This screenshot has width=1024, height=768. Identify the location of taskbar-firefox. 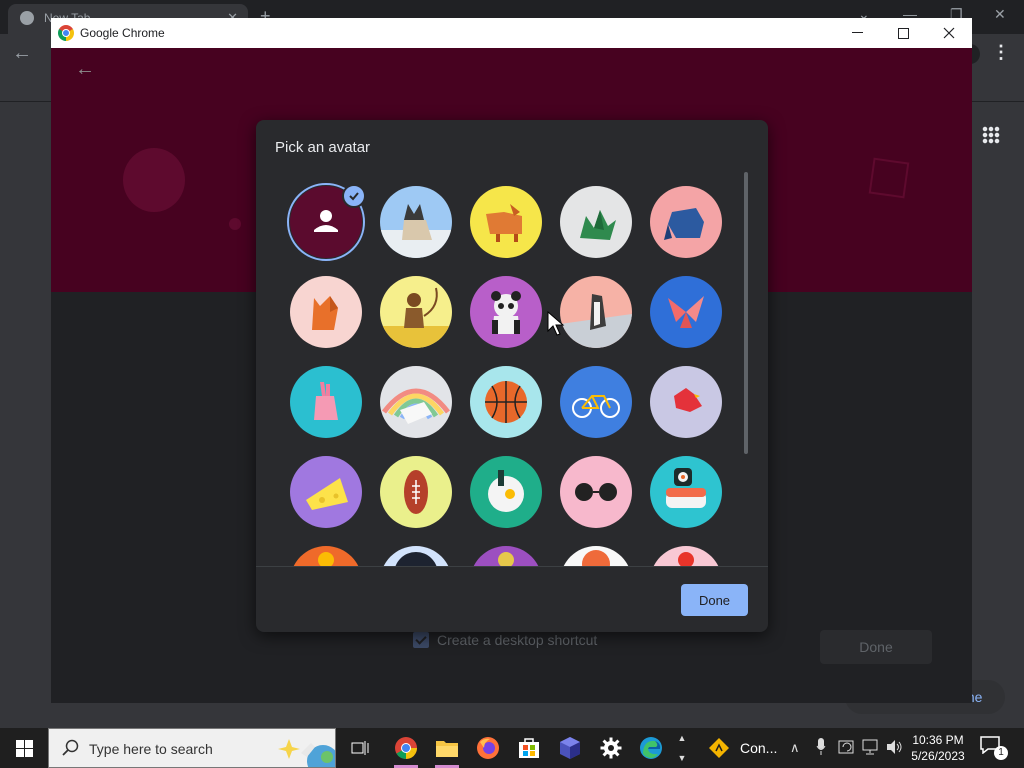
(488, 748).